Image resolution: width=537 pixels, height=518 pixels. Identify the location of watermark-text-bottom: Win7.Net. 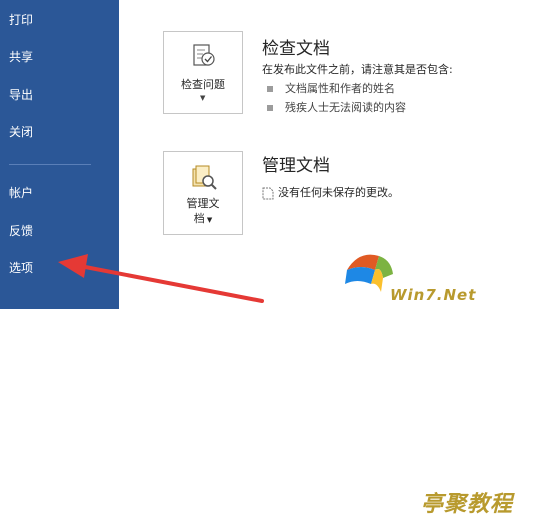
(433, 295).